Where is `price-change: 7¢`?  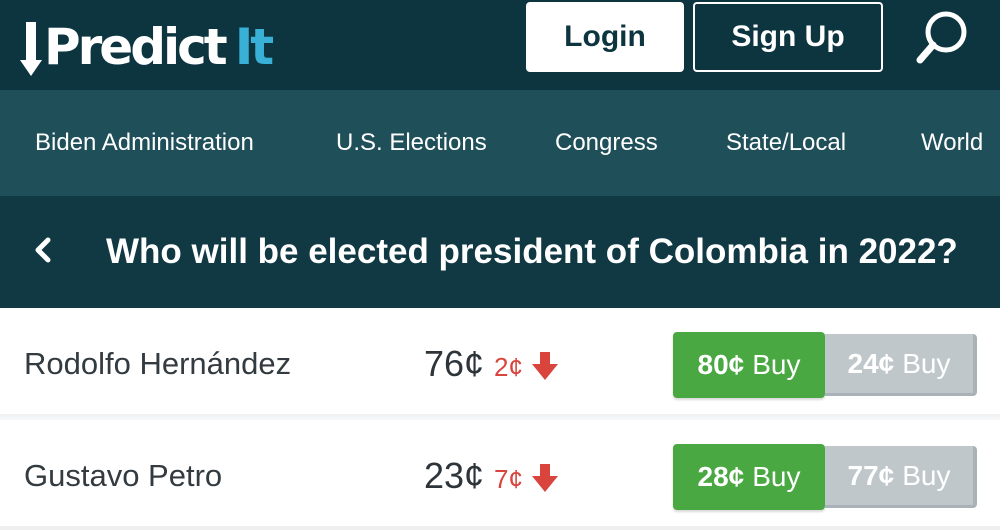
price-change: 7¢ is located at coordinates (508, 478).